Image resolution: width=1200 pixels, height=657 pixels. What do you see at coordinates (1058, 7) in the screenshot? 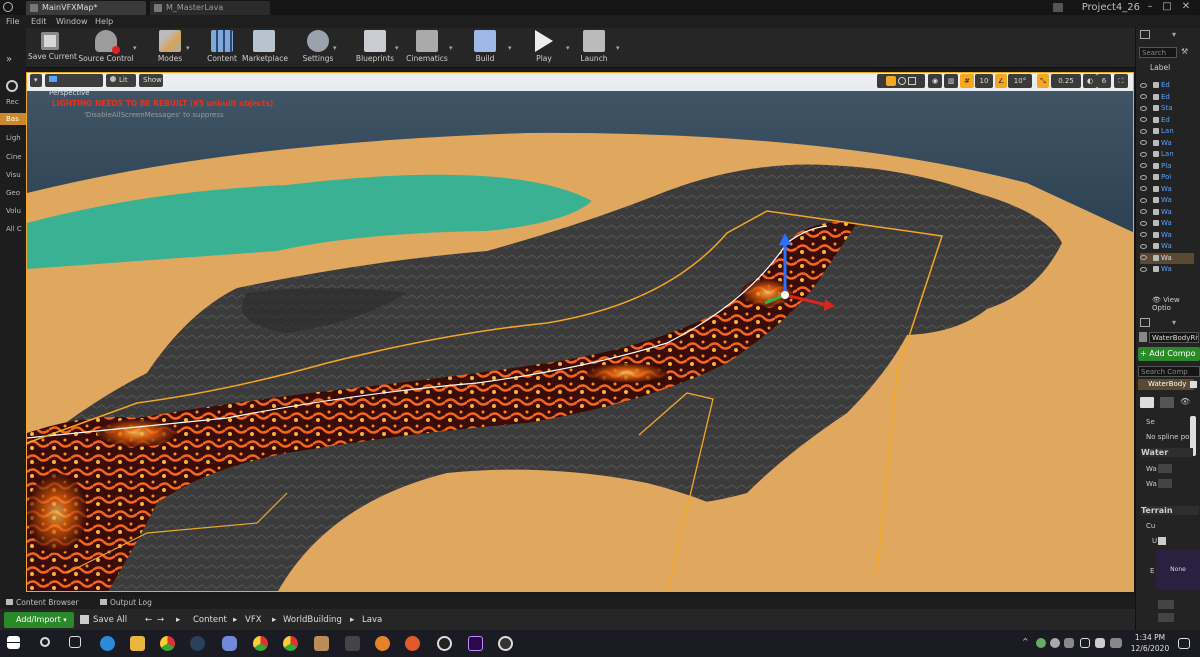
I see `notification-icon` at bounding box center [1058, 7].